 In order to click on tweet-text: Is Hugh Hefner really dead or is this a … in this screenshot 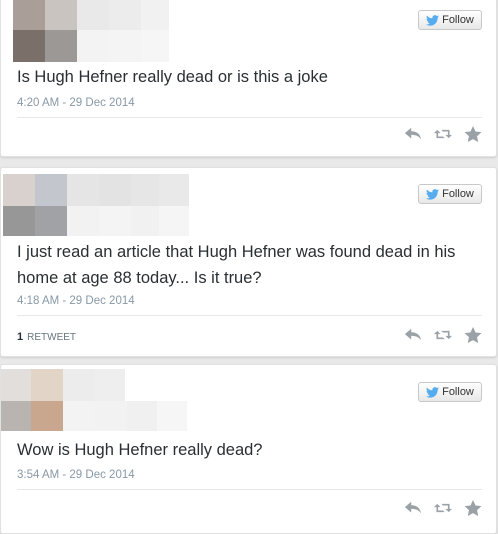, I will do `click(172, 77)`.